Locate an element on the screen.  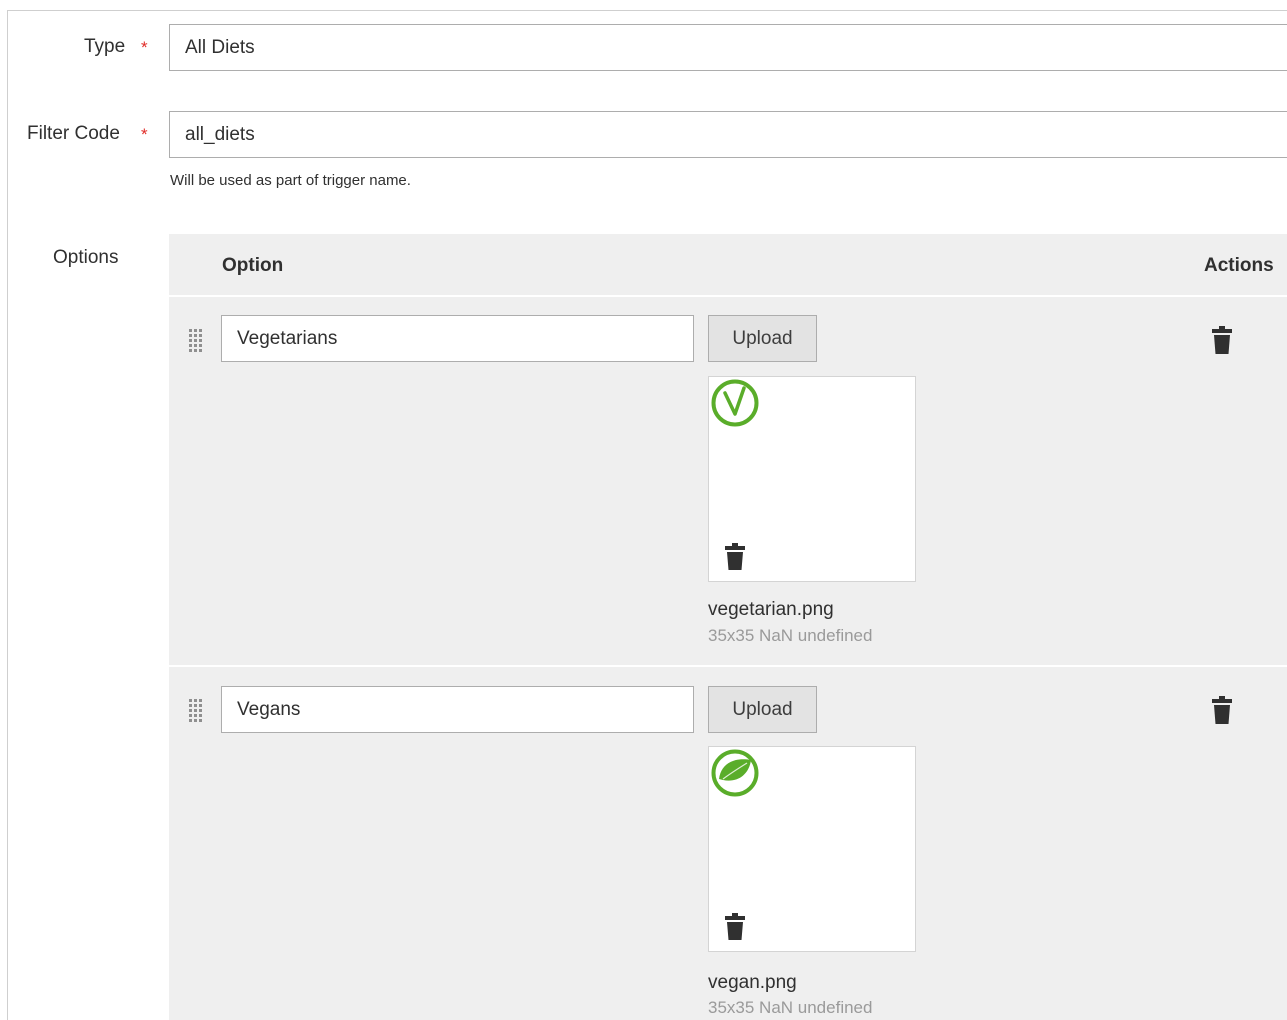
options-label: Options is located at coordinates (86, 257).